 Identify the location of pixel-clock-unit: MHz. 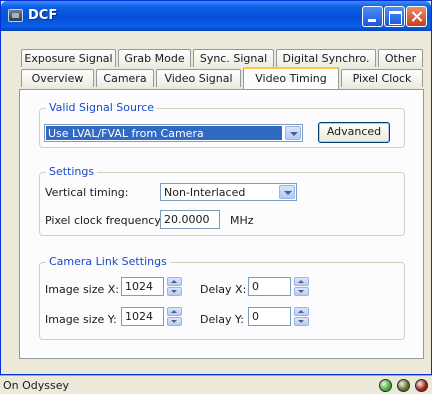
(242, 220).